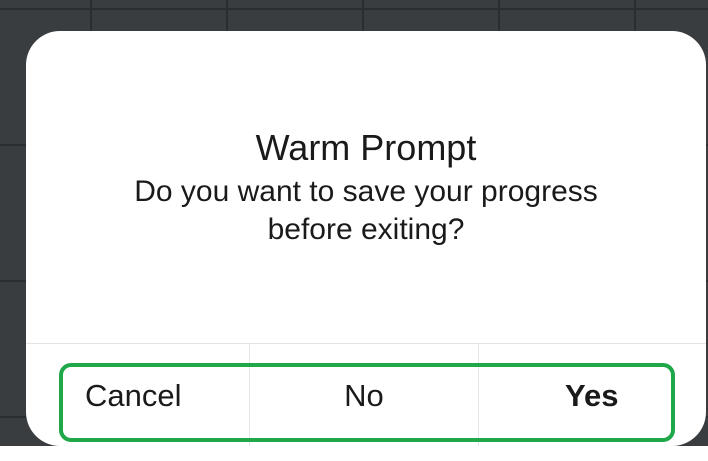 Image resolution: width=708 pixels, height=461 pixels. Describe the element at coordinates (354, 453) in the screenshot. I see `bottom-edge` at that location.